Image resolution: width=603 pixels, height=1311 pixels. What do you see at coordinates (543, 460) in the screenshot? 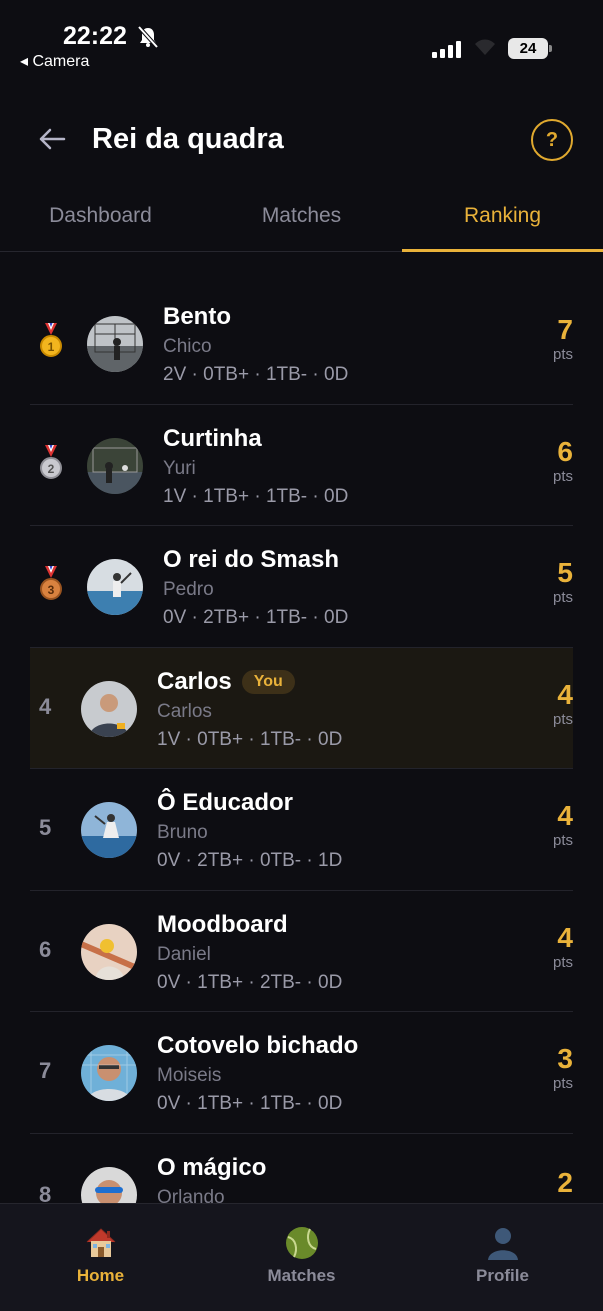
I see `points: 6 pts` at bounding box center [543, 460].